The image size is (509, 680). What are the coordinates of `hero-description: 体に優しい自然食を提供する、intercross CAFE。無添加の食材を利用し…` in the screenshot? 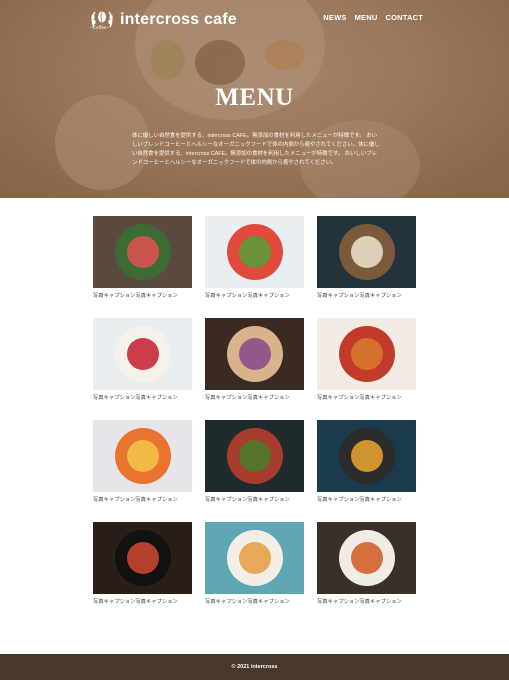 It's located at (256, 149).